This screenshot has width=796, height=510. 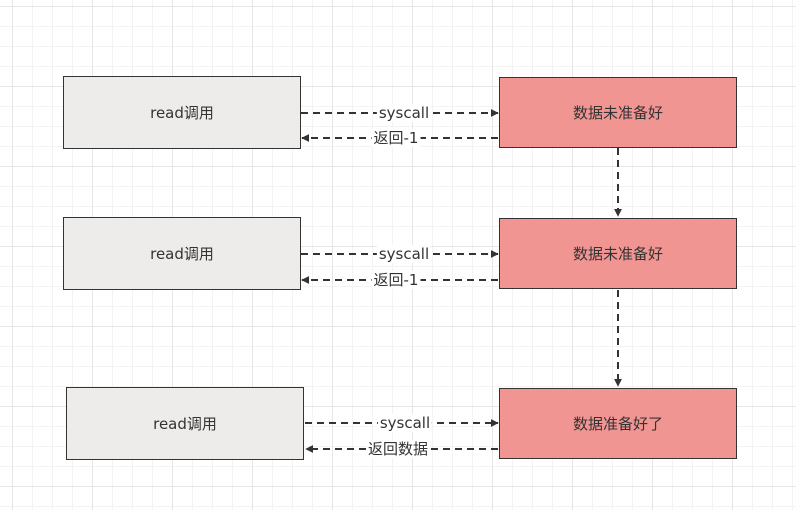 What do you see at coordinates (398, 449) in the screenshot?
I see `return-data-label: 返回数据` at bounding box center [398, 449].